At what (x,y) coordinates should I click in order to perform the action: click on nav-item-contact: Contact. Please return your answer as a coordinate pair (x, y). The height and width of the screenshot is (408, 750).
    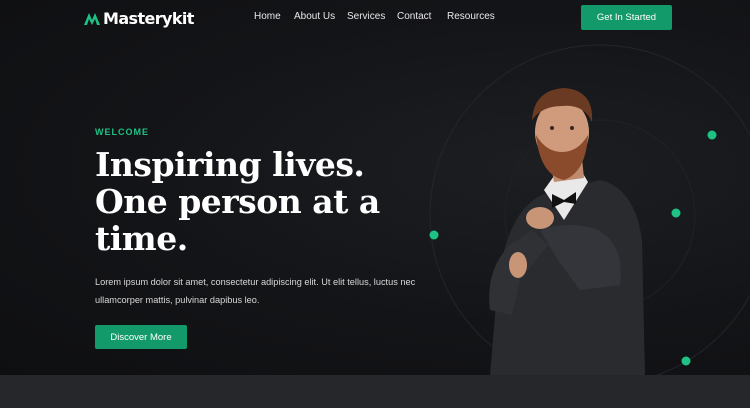
    Looking at the image, I should click on (422, 16).